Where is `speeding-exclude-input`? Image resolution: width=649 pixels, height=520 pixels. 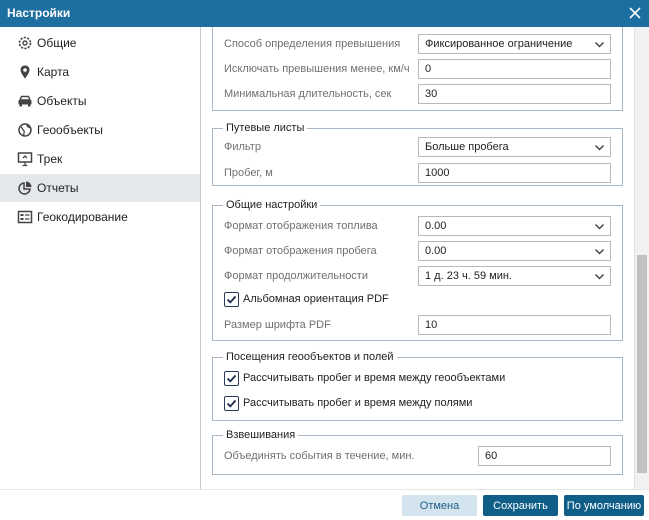 speeding-exclude-input is located at coordinates (514, 69).